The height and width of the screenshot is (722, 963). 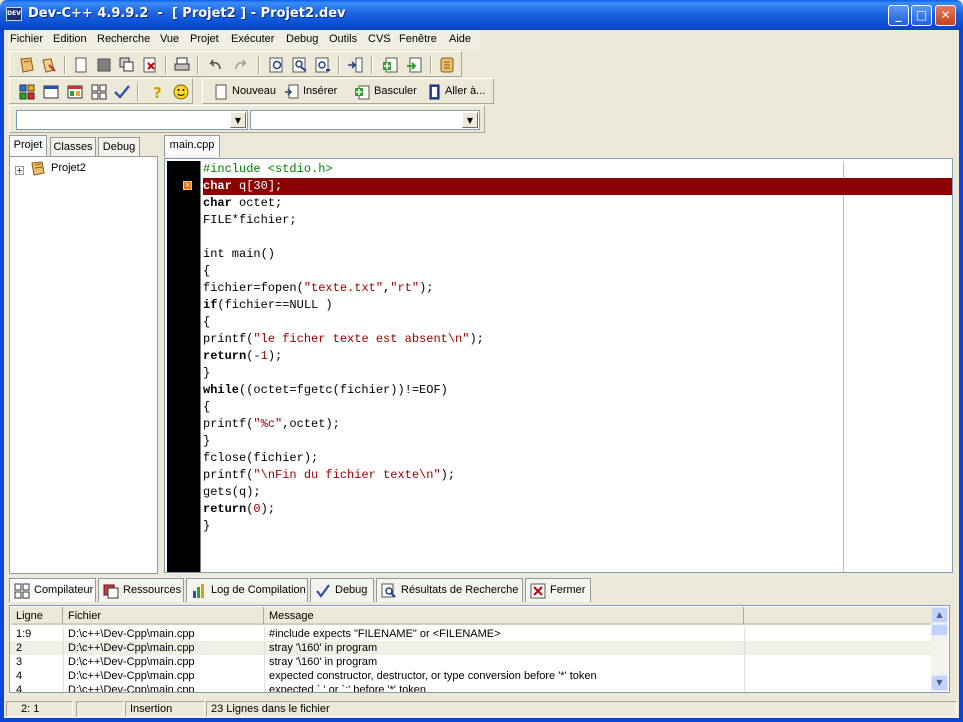 What do you see at coordinates (70, 39) in the screenshot?
I see `menu-edition: Edition` at bounding box center [70, 39].